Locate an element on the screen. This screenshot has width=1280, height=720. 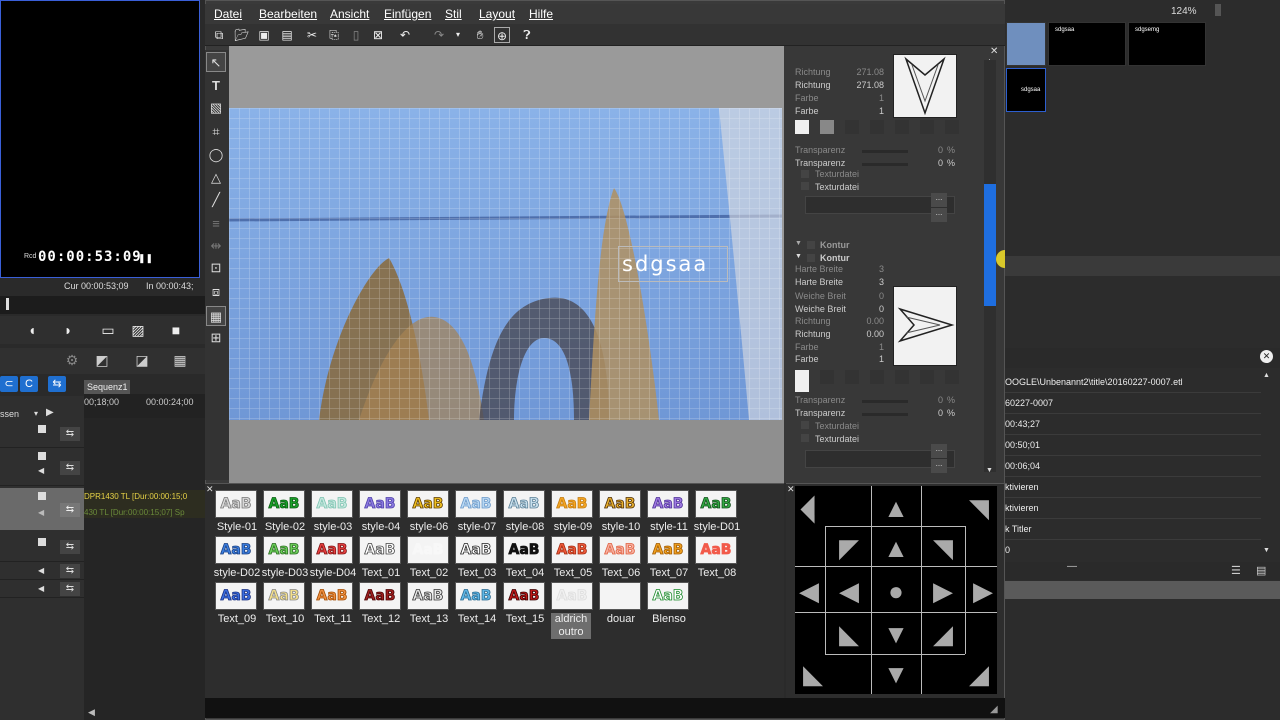
color-count-input: 1 is located at coordinates (864, 111).